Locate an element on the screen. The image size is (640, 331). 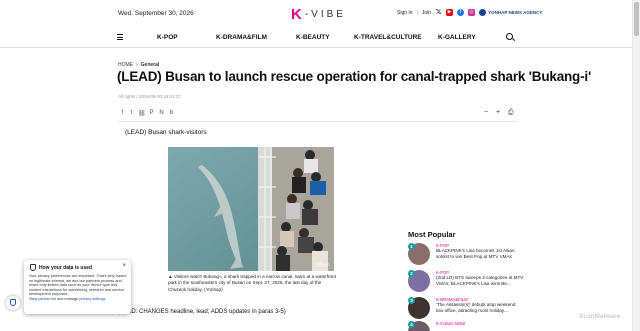
privacy-view-prefix: View is located at coordinates (33, 298).